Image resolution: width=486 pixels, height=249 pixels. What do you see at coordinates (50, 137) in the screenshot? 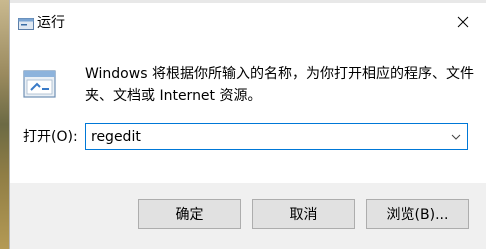
I see `open-label: 打开(O):` at bounding box center [50, 137].